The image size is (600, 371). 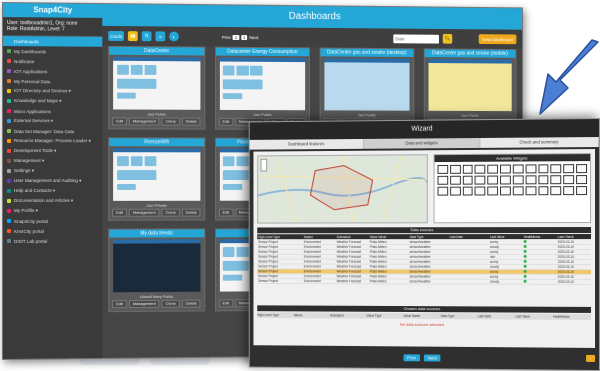 I want to click on sidebar-item: My Profile ▾, so click(x=52, y=211).